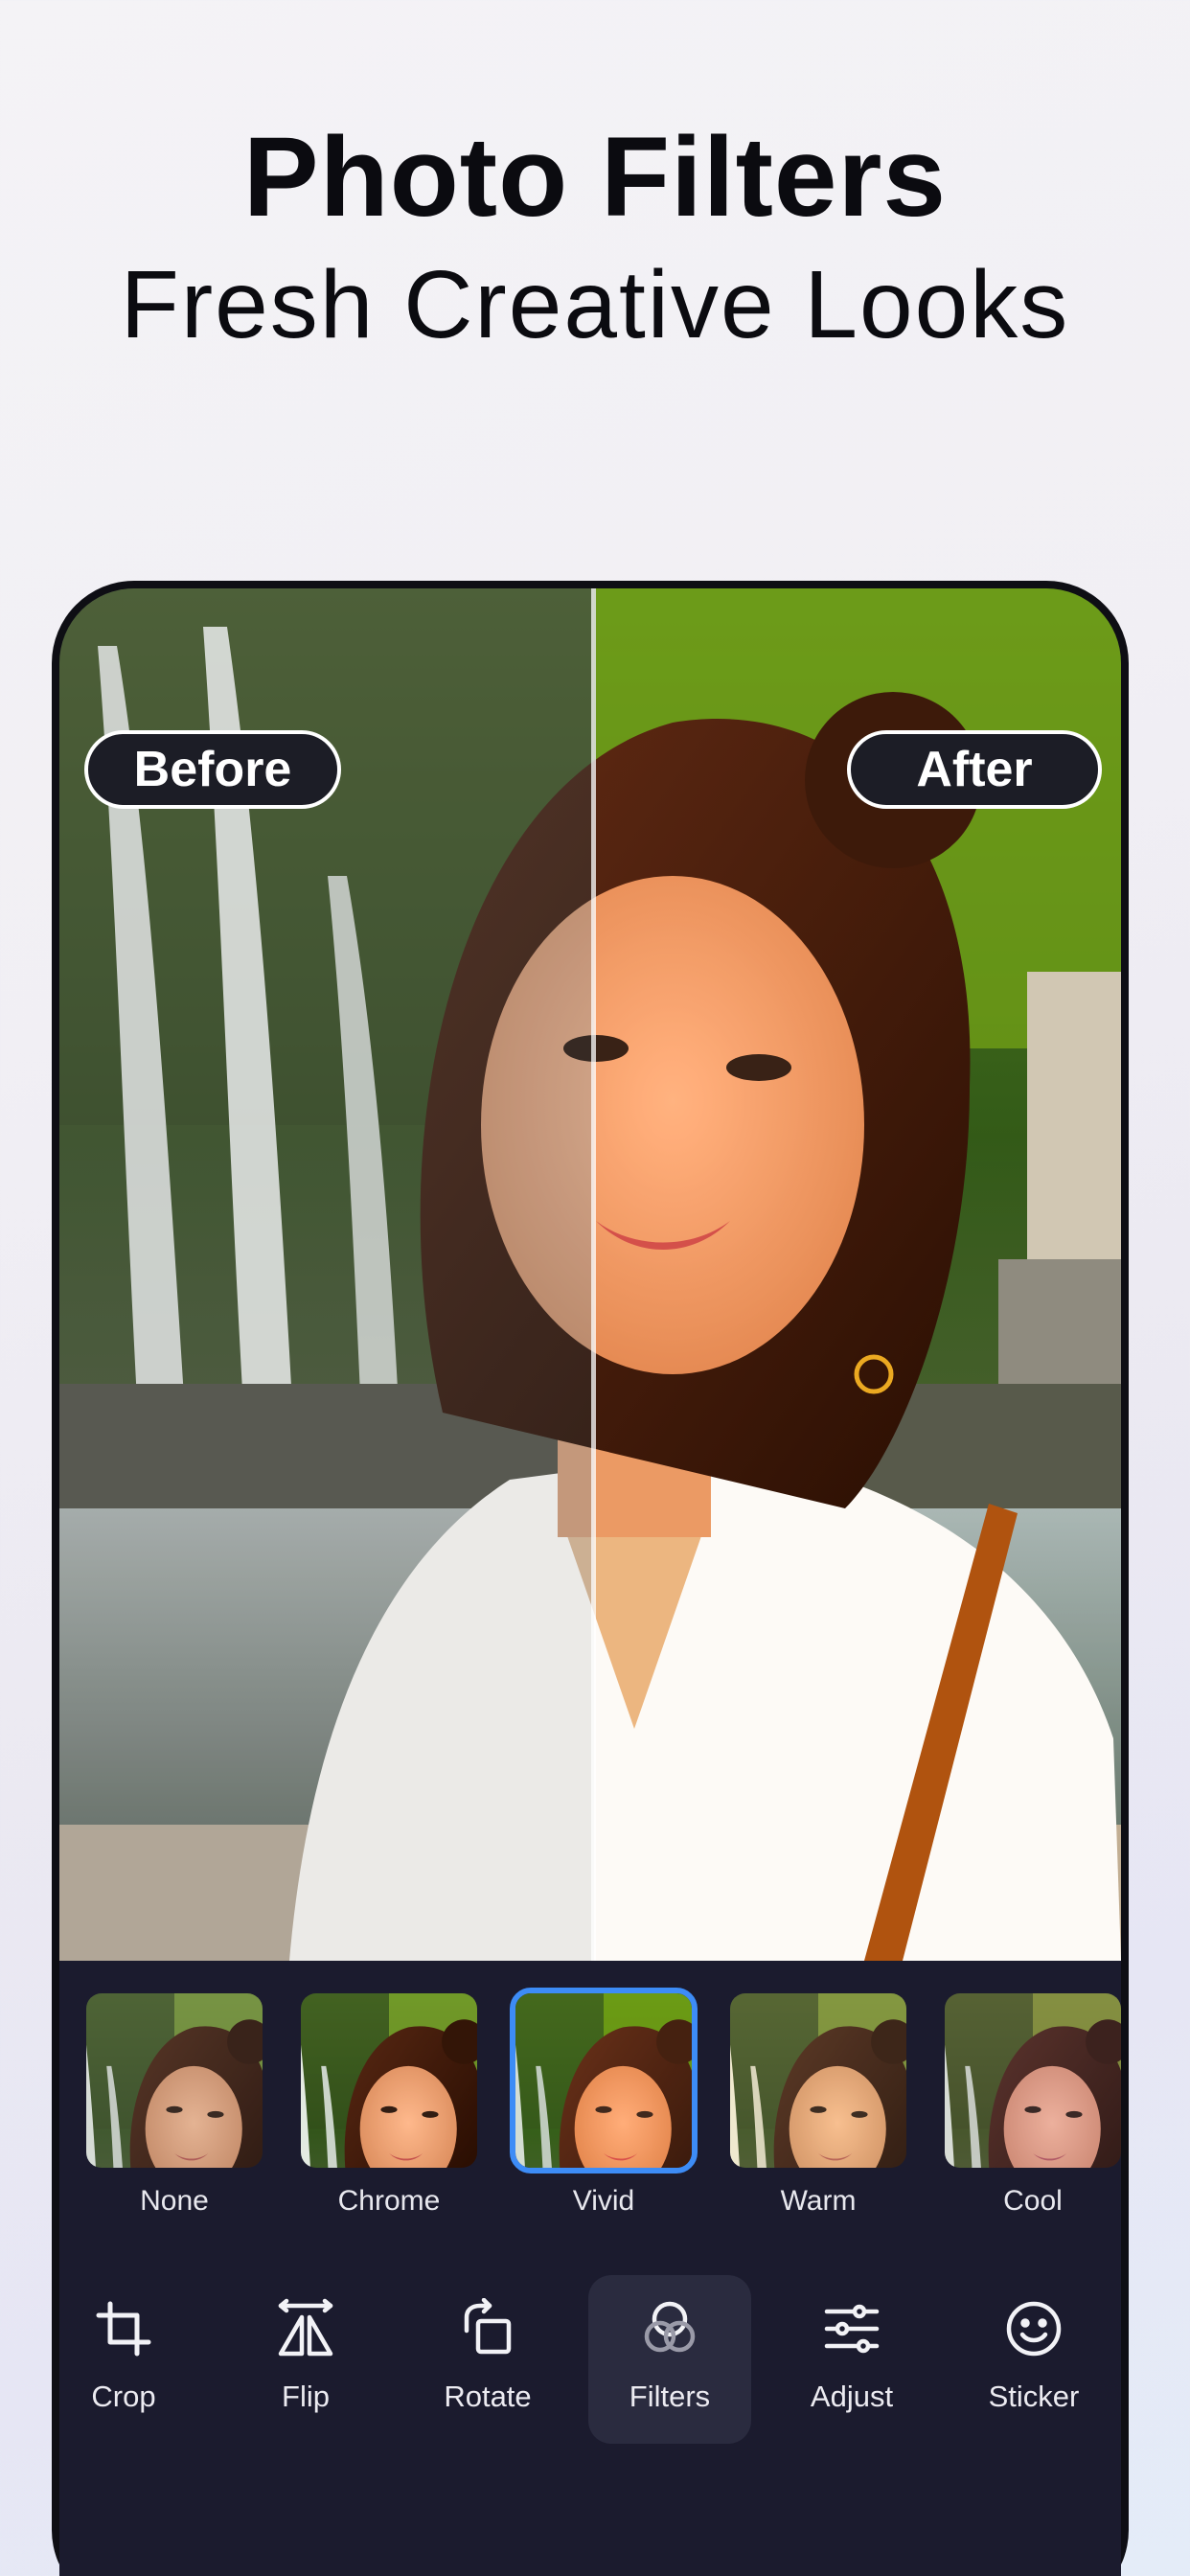  I want to click on crop-icon, so click(124, 2329).